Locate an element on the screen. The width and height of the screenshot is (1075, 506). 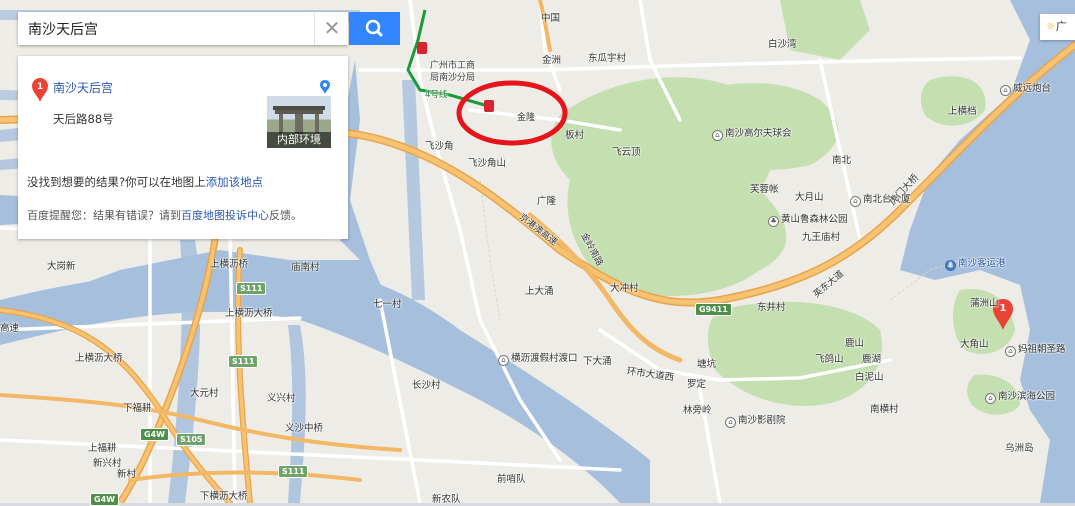
map-label: 鹿湖 is located at coordinates (872, 359).